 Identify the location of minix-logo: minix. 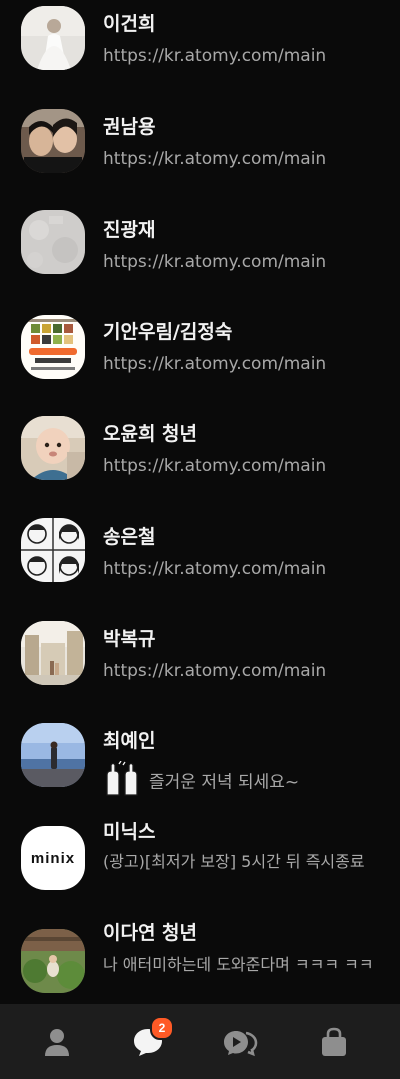
(53, 858).